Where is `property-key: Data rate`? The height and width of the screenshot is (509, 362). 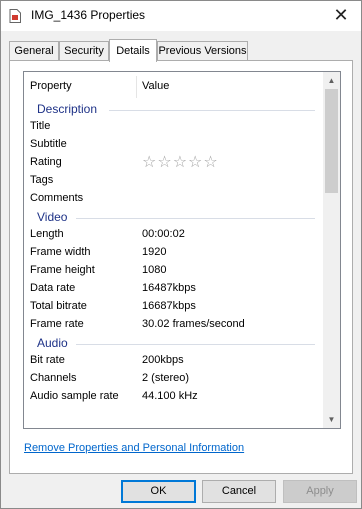
property-key: Data rate is located at coordinates (53, 288).